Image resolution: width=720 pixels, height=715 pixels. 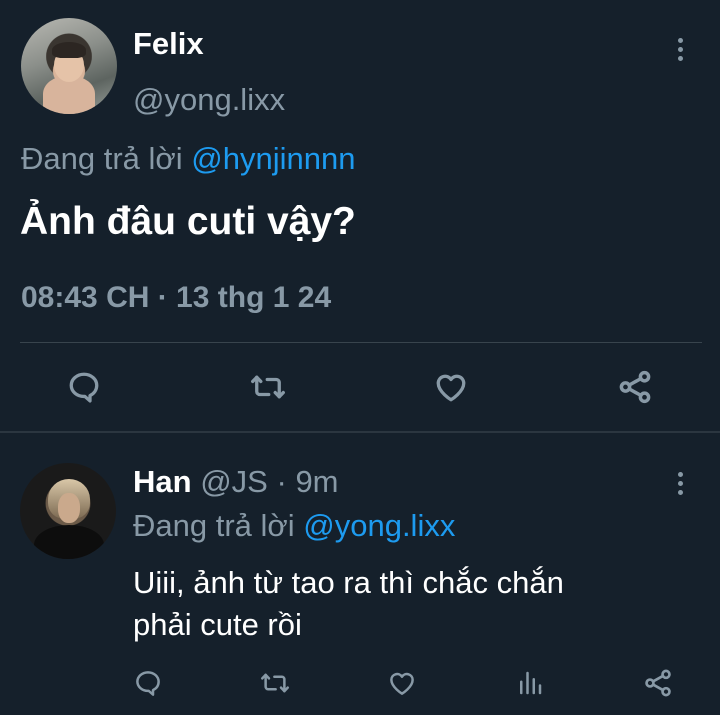 I want to click on display-name: Han, so click(x=162, y=481).